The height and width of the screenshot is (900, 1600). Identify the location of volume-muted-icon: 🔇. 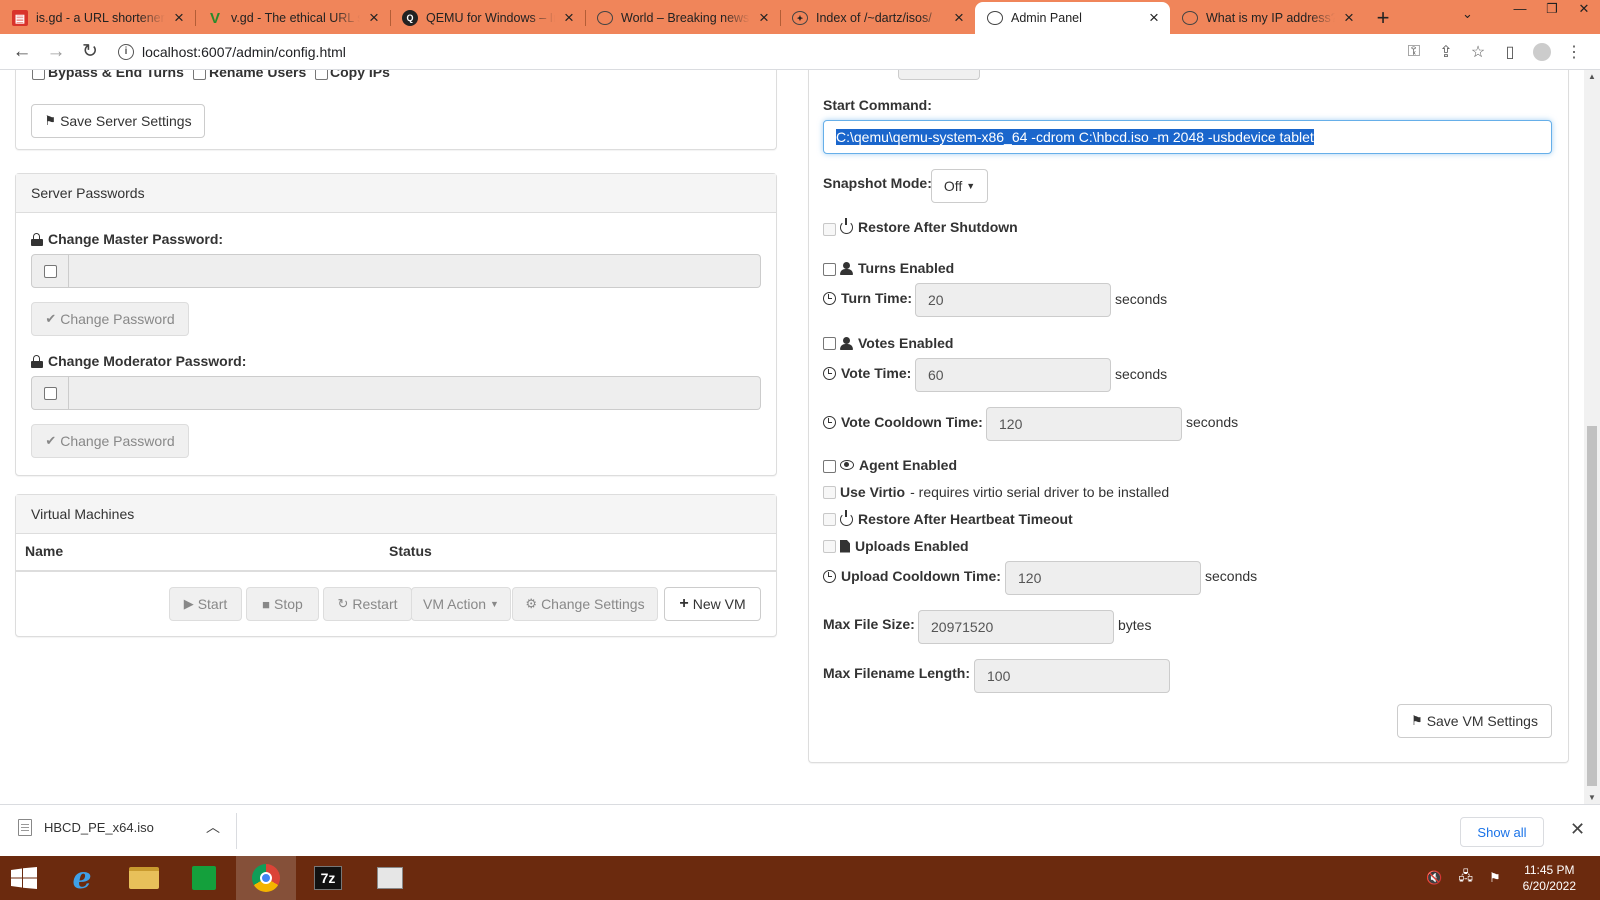
(1434, 878).